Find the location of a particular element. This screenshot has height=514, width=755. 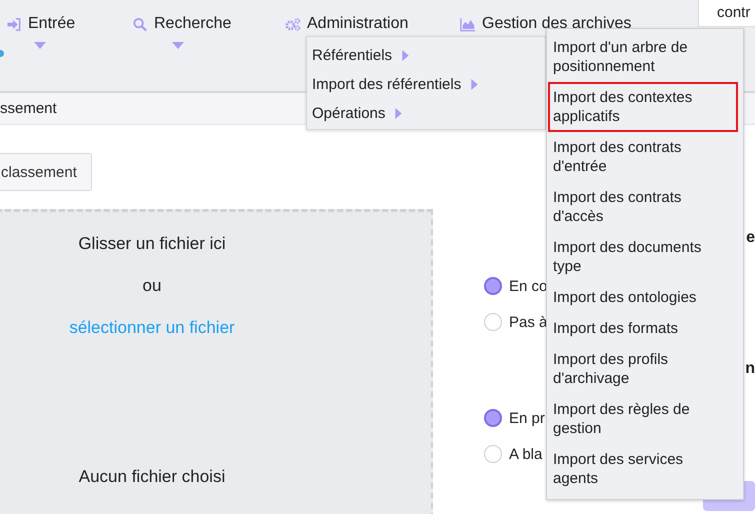

nav-menu-item: Recherche is located at coordinates (182, 24).